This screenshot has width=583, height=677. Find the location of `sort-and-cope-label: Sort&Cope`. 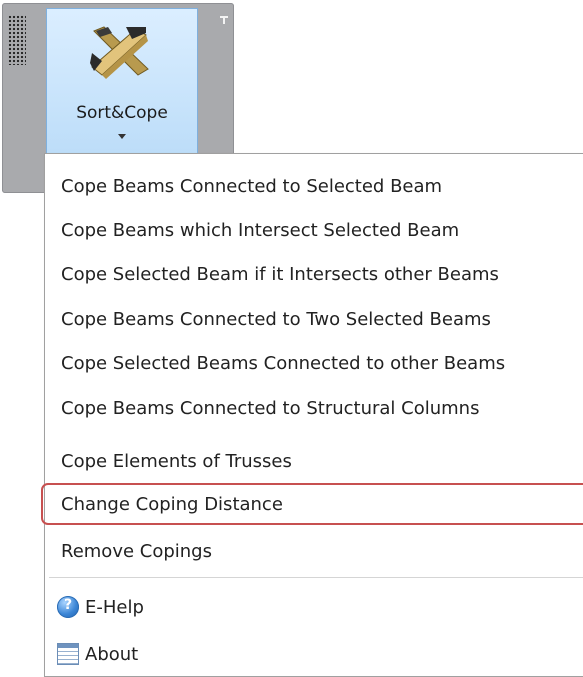

sort-and-cope-label: Sort&Cope is located at coordinates (122, 113).